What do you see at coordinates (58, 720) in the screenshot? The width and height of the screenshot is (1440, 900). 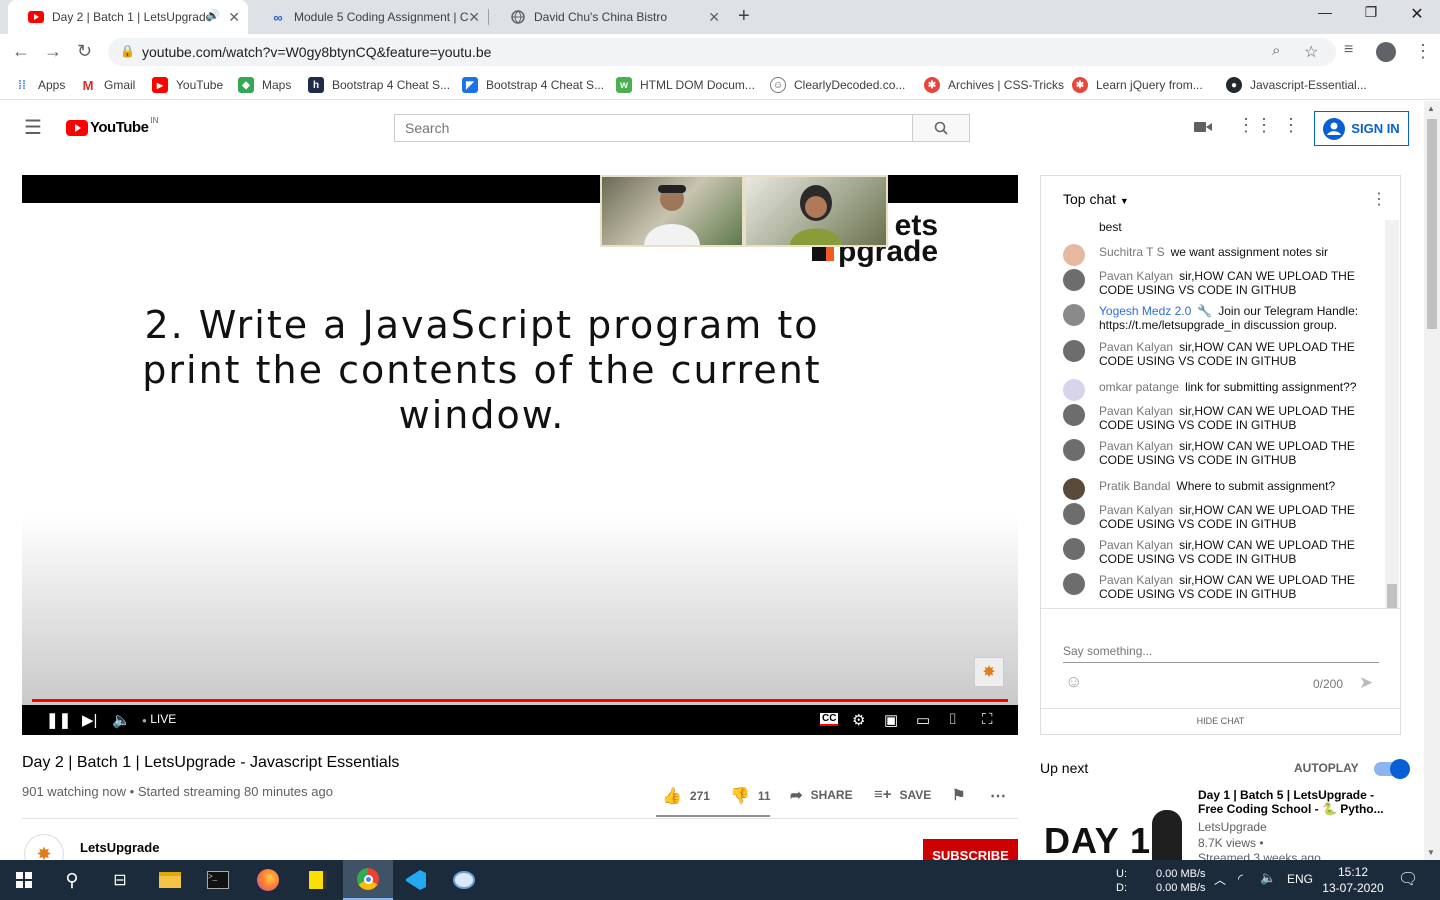 I see `pause-icon: ❚❚` at bounding box center [58, 720].